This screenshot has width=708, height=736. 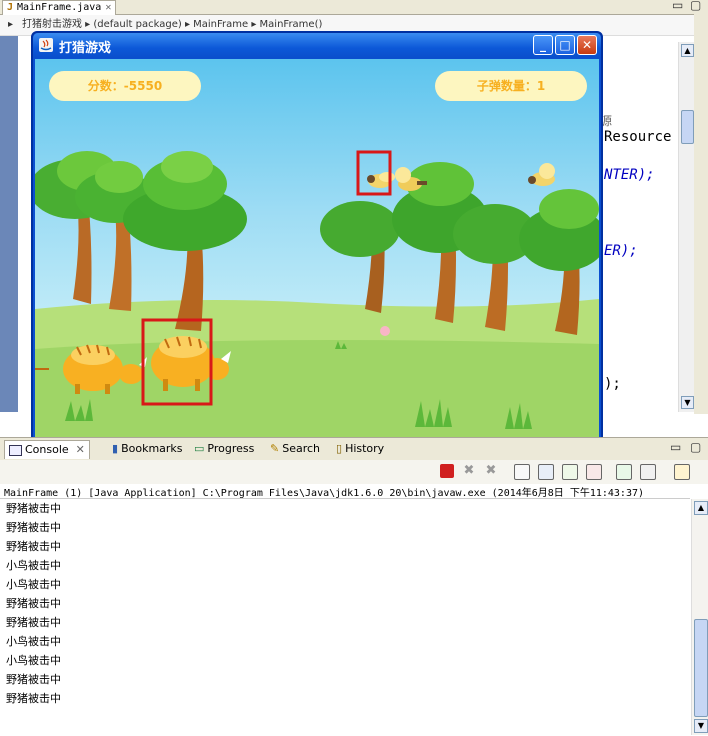 What do you see at coordinates (695, 6) in the screenshot?
I see `editor-maximize-button: ▢` at bounding box center [695, 6].